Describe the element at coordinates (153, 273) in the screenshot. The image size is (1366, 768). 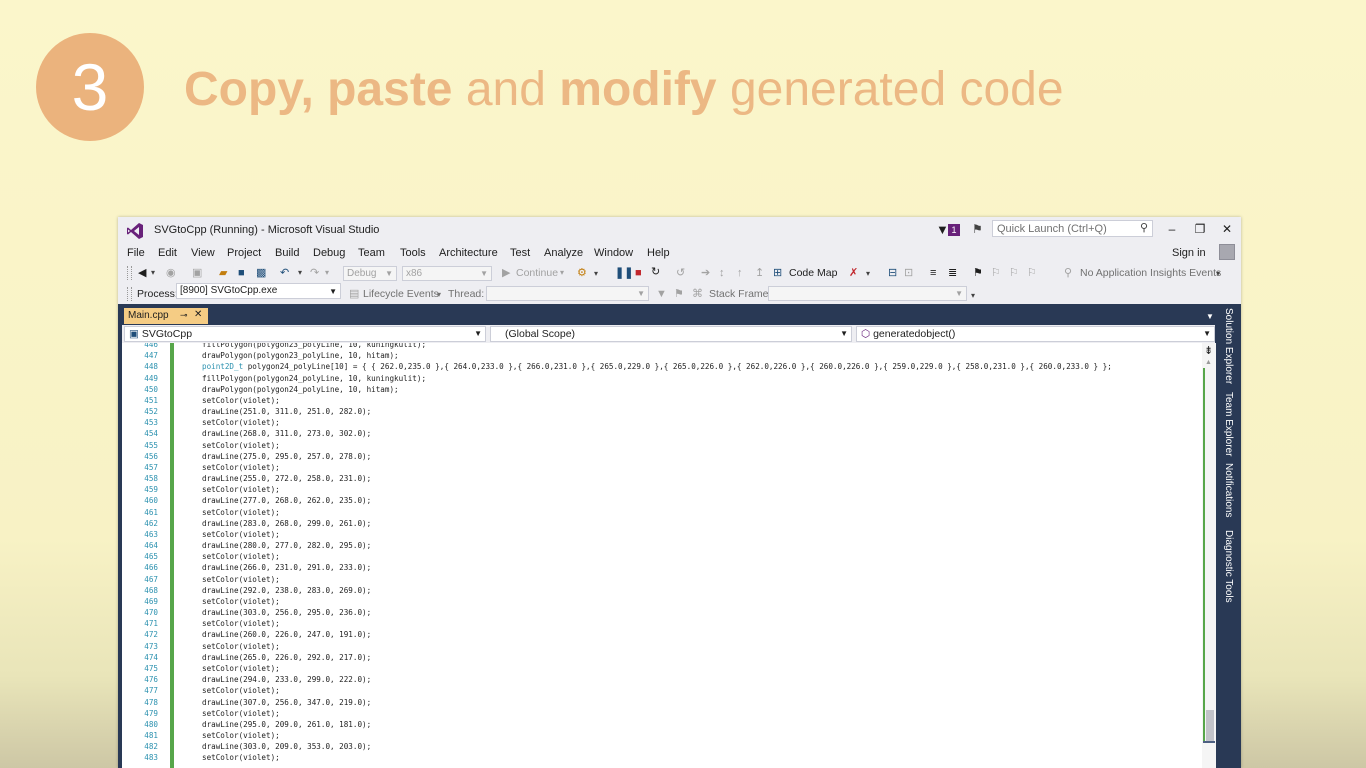
I see `back-dropdown-icon: ▾` at that location.